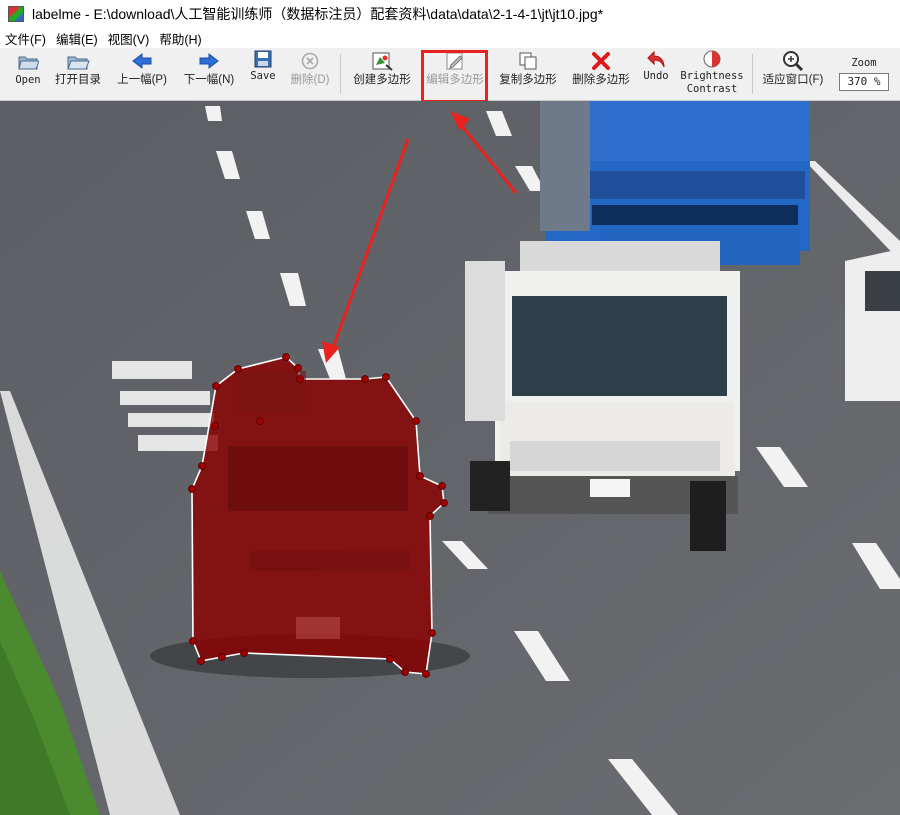 The height and width of the screenshot is (815, 900). I want to click on contrast-label: Contrast, so click(712, 89).